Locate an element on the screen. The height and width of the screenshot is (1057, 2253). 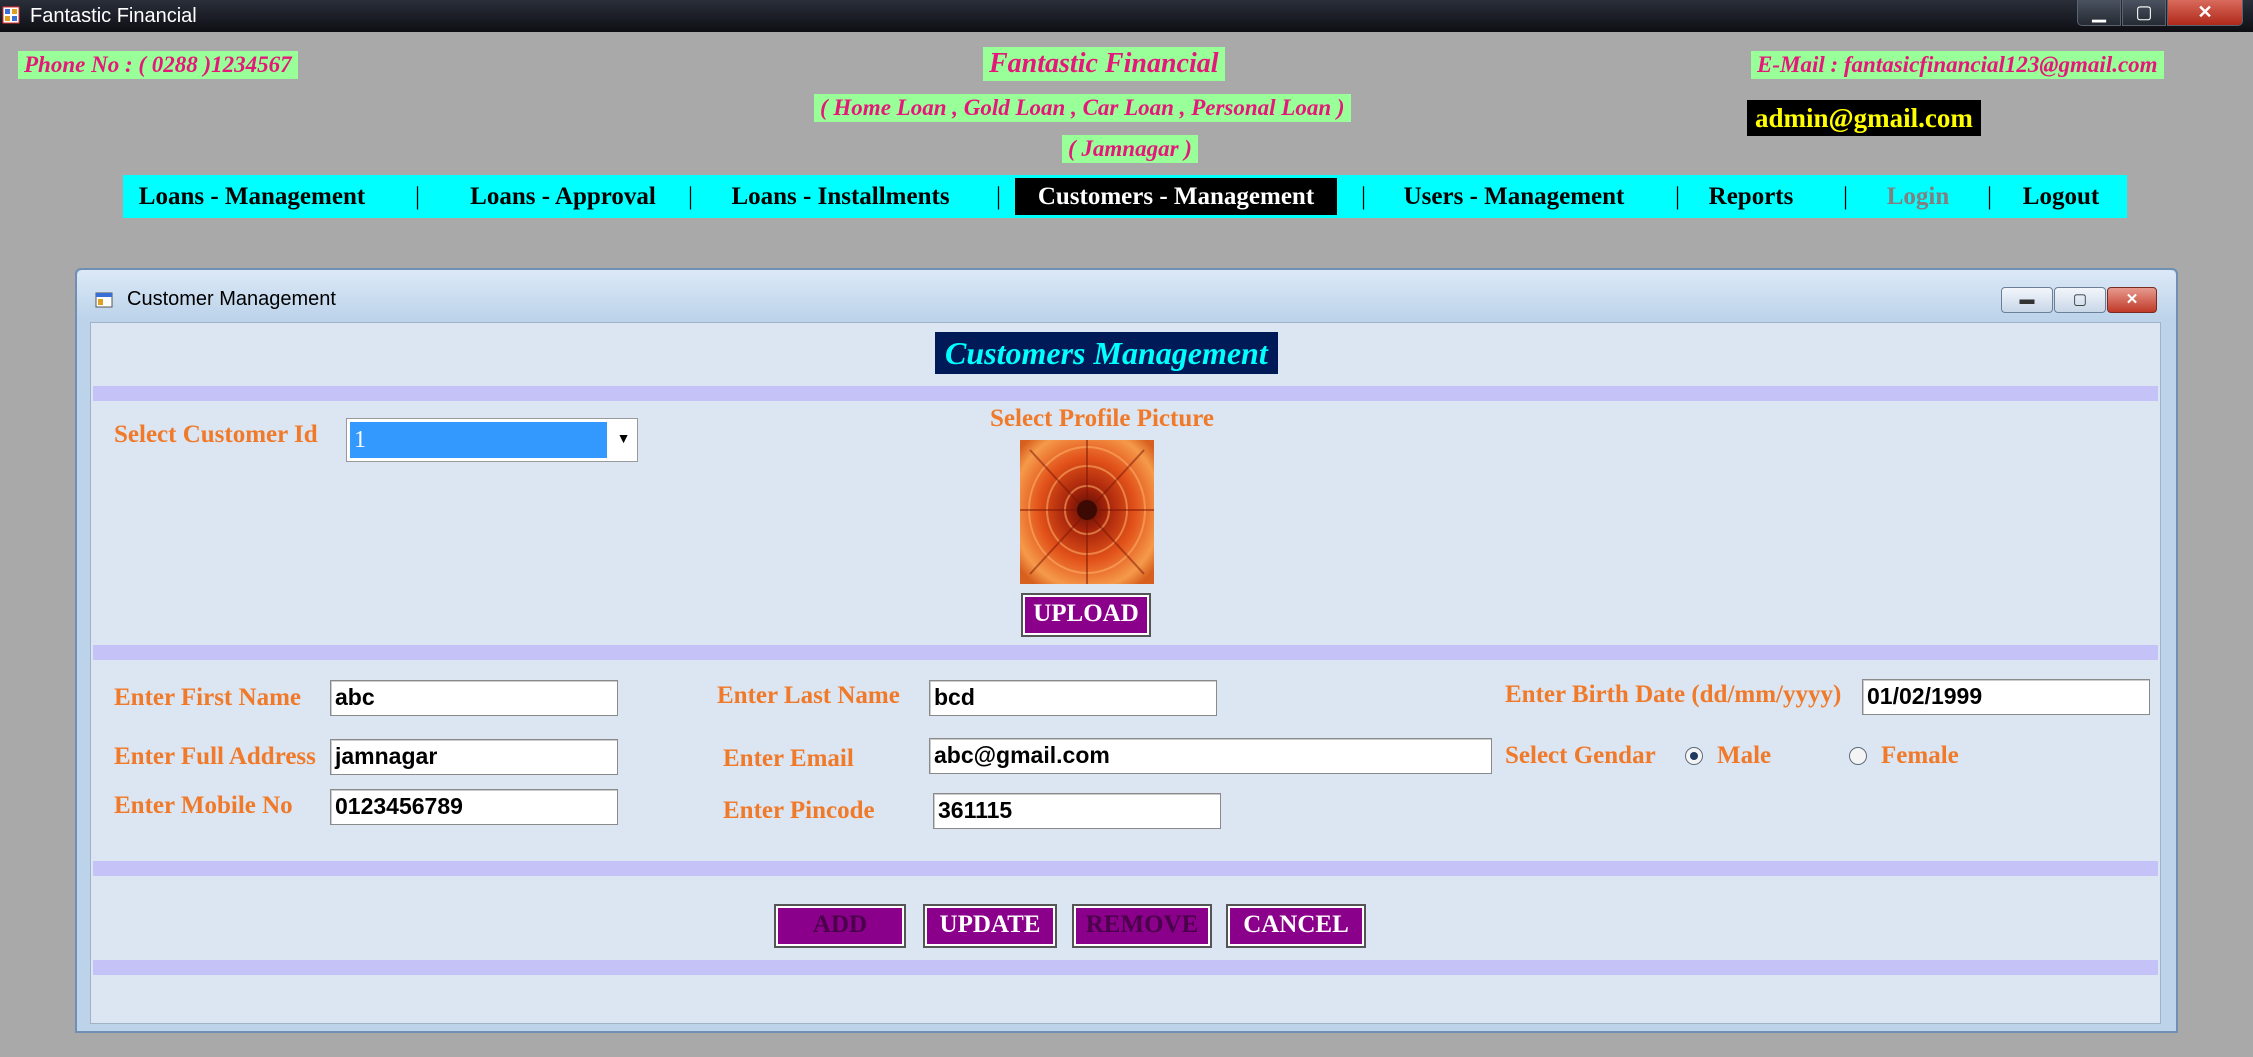
logged-in-user-badge: admin@gmail.com is located at coordinates (1864, 118).